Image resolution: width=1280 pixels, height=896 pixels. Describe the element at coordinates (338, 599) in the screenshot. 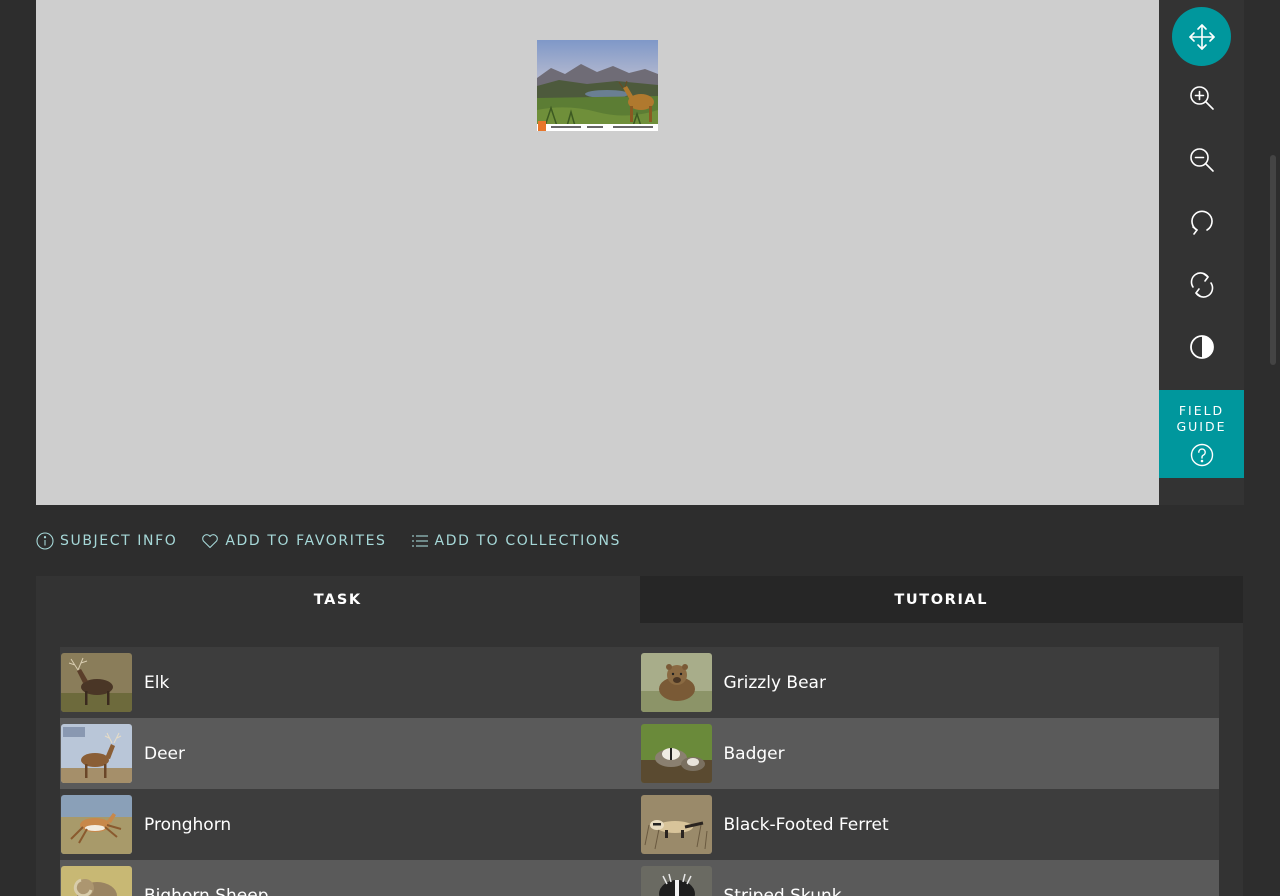

I see `tab-task: TASK` at that location.